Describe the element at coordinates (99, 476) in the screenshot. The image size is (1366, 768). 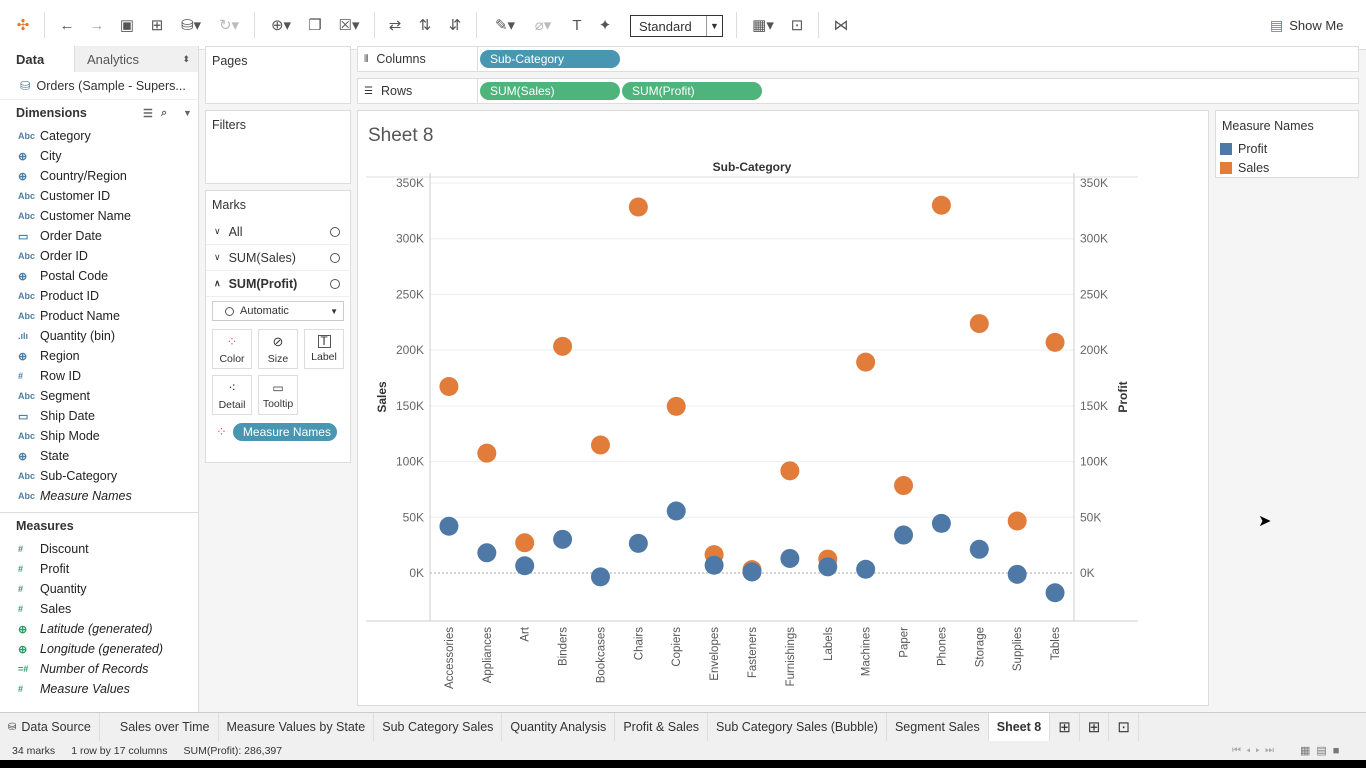
I see `dimension-field: Abc Sub-Category` at that location.